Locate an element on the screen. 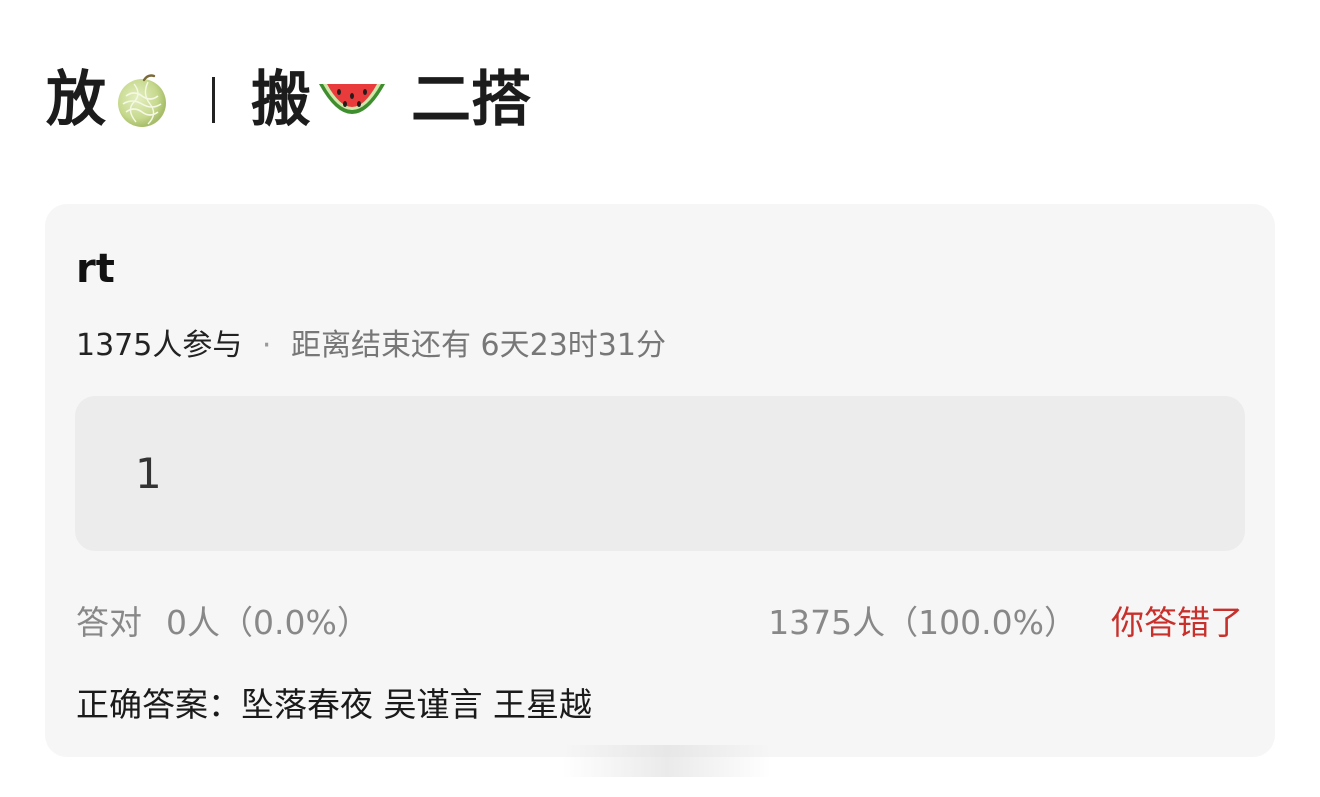  wrong-stat-value: 1375人（100.0%） is located at coordinates (922, 622).